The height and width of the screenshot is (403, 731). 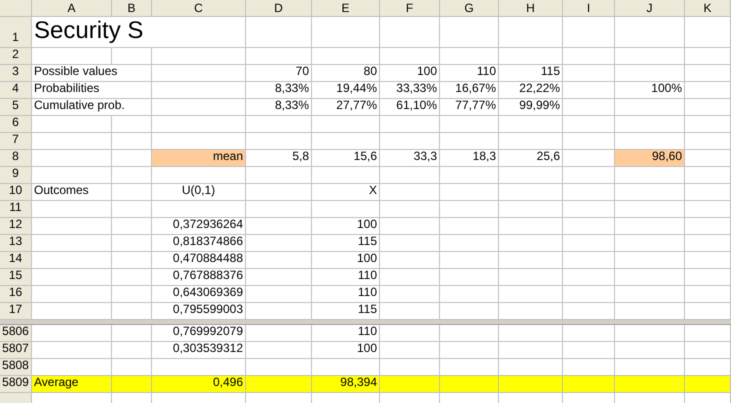 What do you see at coordinates (16, 107) in the screenshot?
I see `row-header: 5` at bounding box center [16, 107].